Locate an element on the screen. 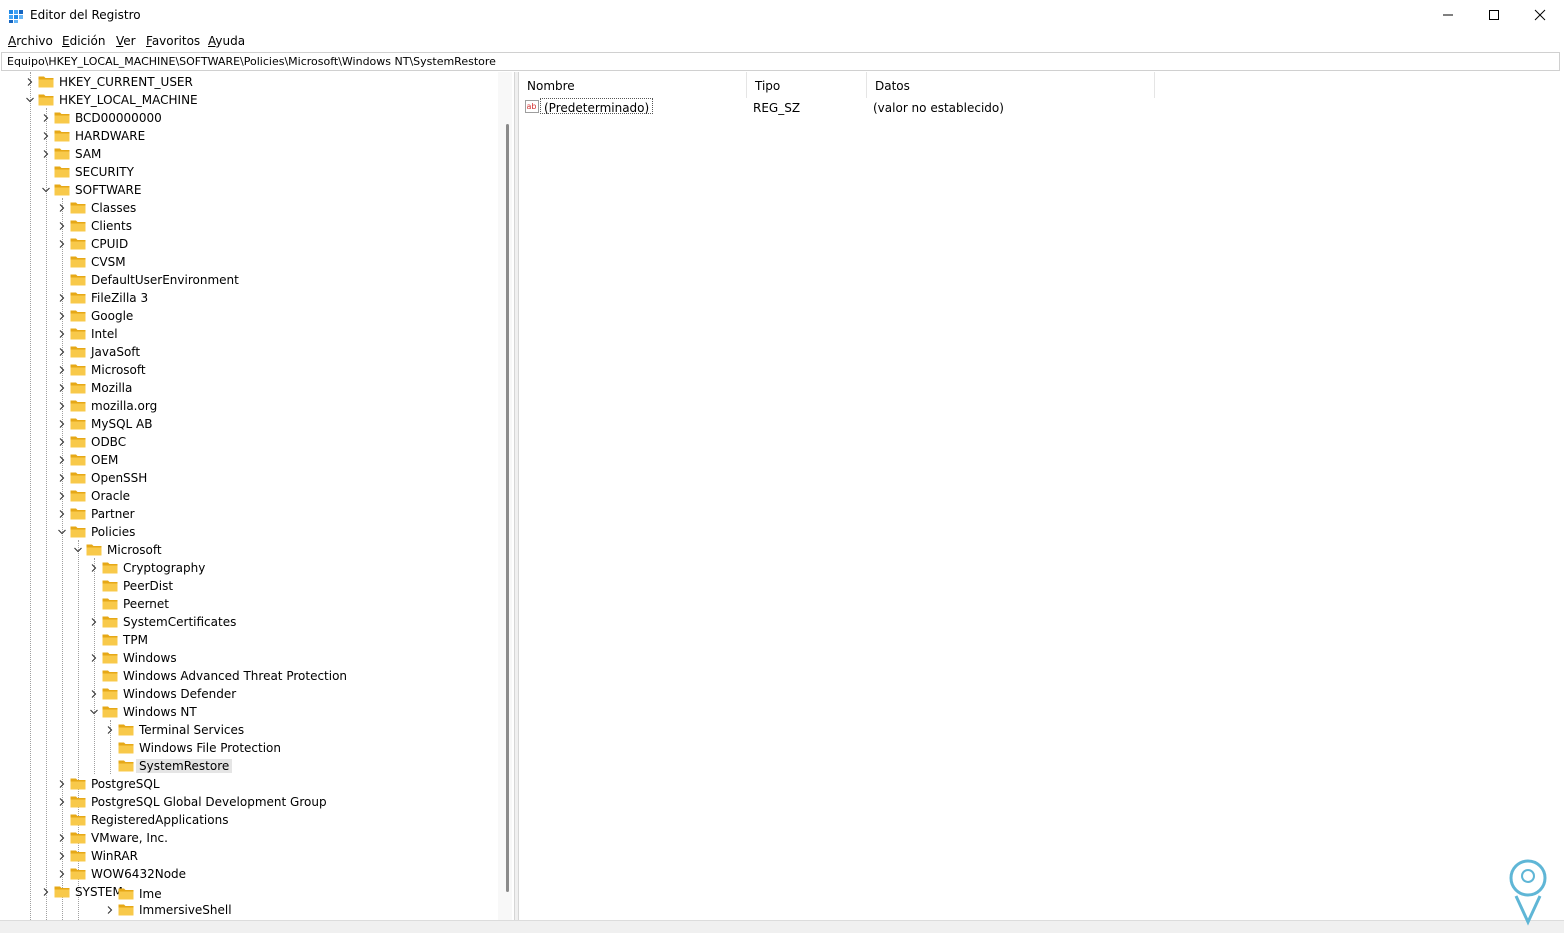 This screenshot has height=933, width=1564. tree-item-cryptography: Cryptography is located at coordinates (249, 568).